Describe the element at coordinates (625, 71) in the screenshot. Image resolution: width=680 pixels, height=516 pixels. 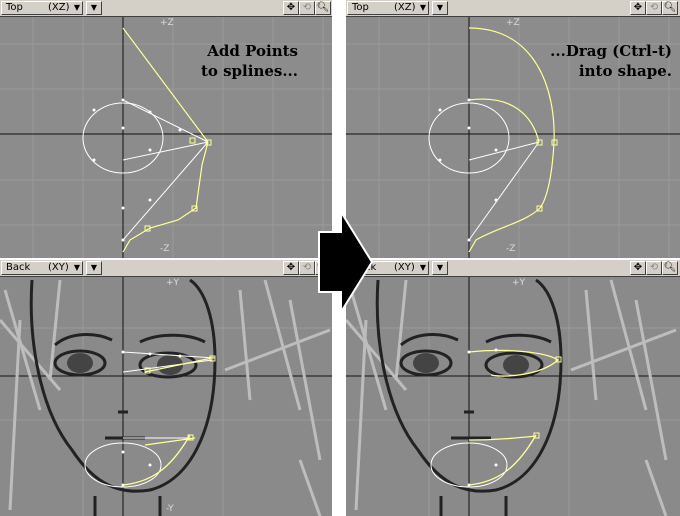
I see `caption-line: into shape.` at that location.